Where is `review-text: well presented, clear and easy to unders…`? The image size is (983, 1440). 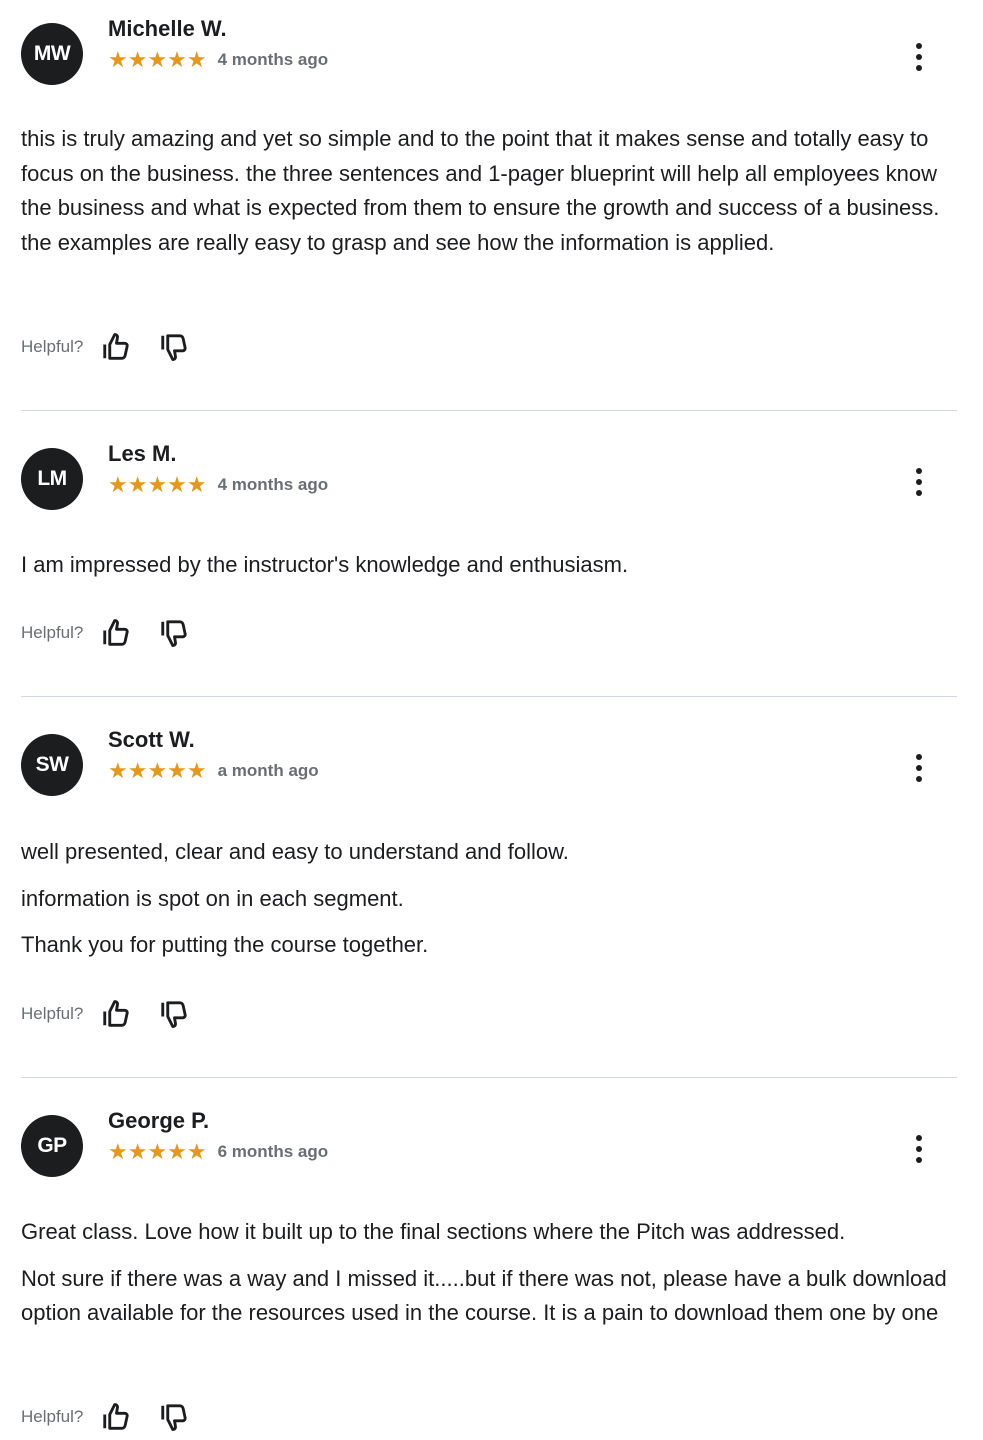 review-text: well presented, clear and easy to unders… is located at coordinates (295, 851).